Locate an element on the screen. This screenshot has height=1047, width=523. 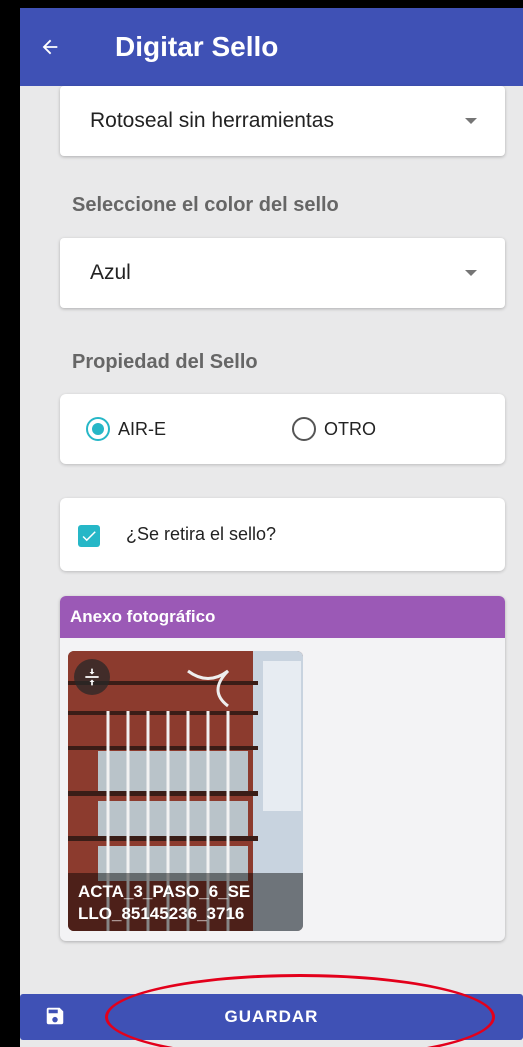
seal-color-label: Seleccione el color del sello is located at coordinates (205, 205).